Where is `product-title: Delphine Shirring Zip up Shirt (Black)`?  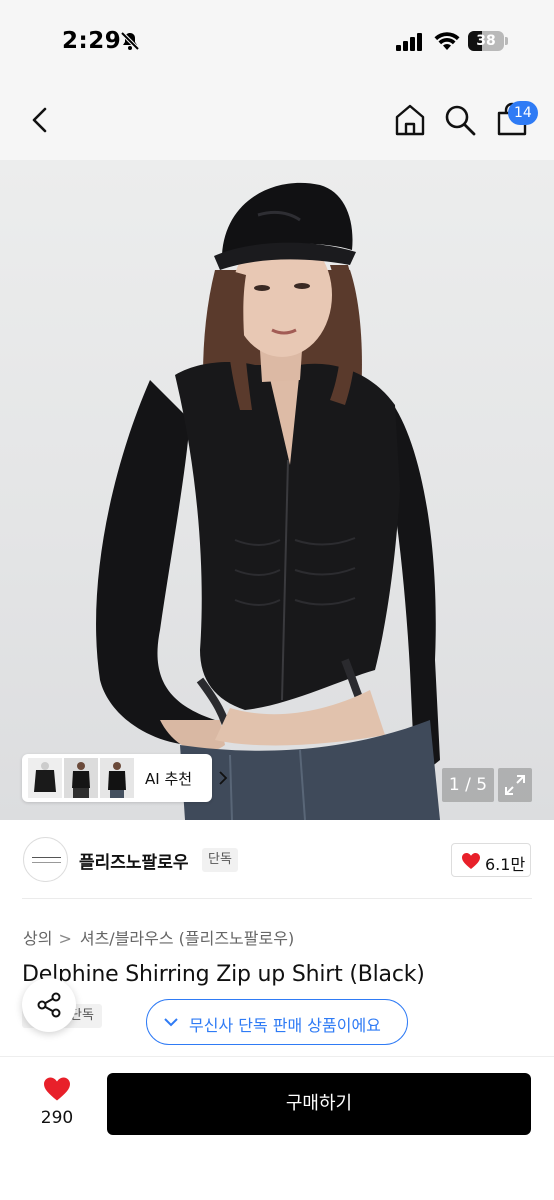
product-title: Delphine Shirring Zip up Shirt (Black) is located at coordinates (223, 974).